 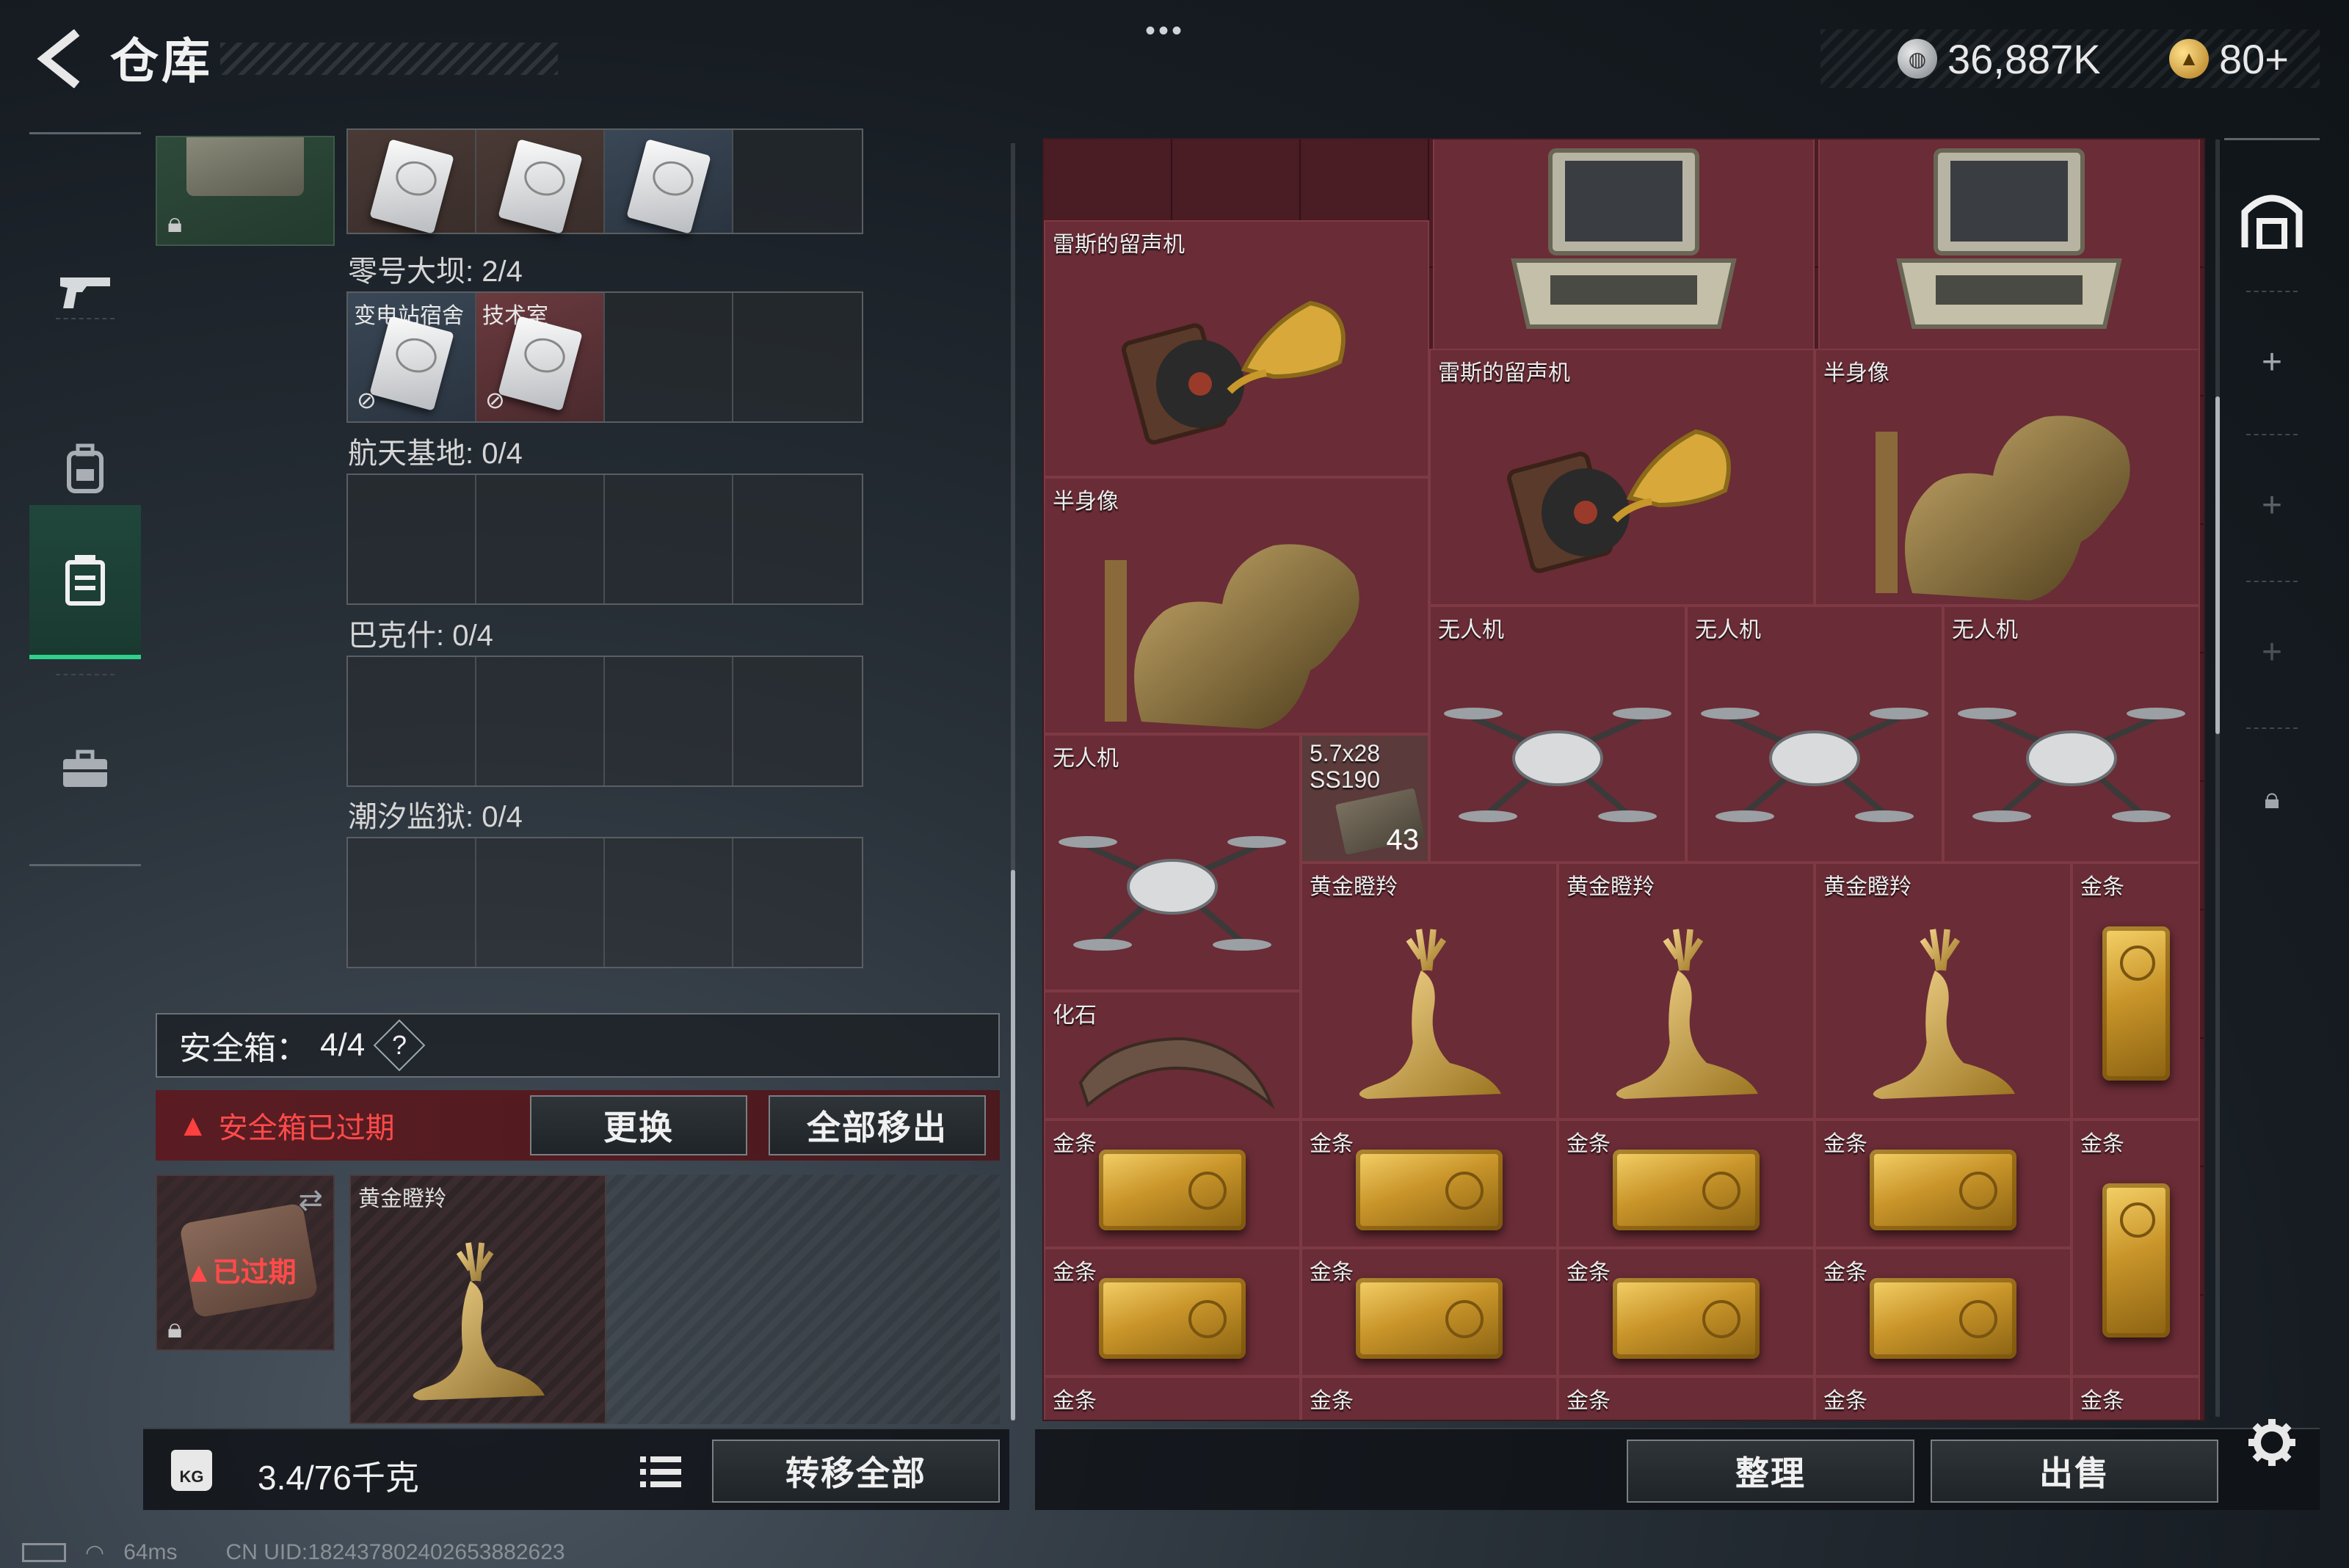 What do you see at coordinates (1165, 31) in the screenshot?
I see `more-menu-button: •••` at bounding box center [1165, 31].